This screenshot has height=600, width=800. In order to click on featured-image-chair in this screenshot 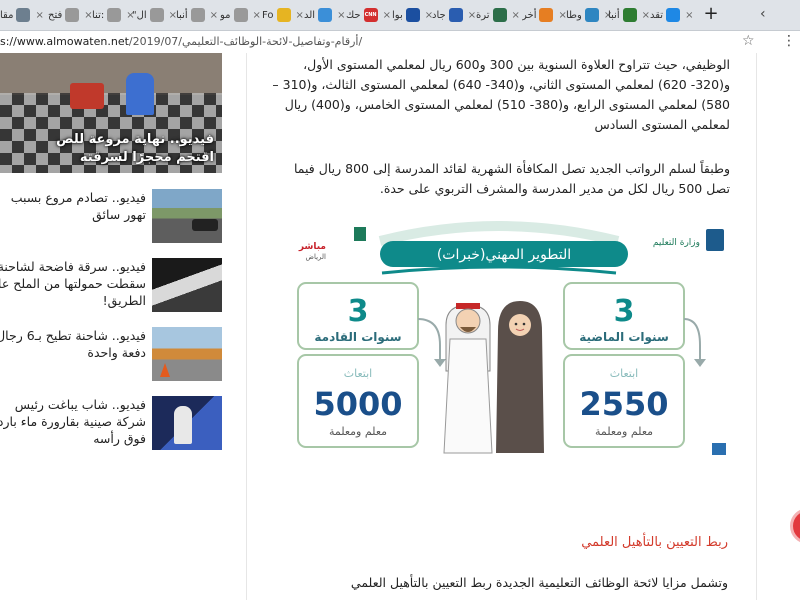, I will do `click(87, 96)`.